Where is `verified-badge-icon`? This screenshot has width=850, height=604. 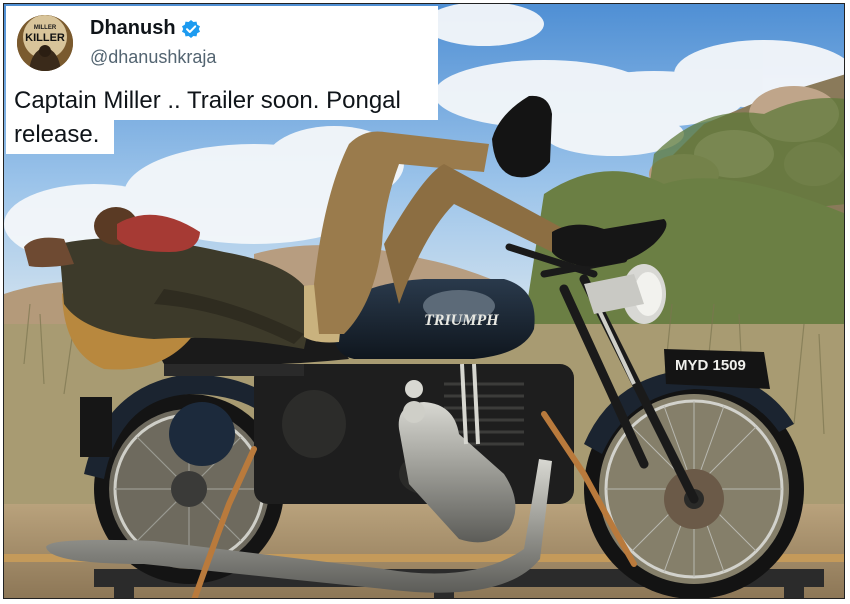
verified-badge-icon is located at coordinates (191, 29).